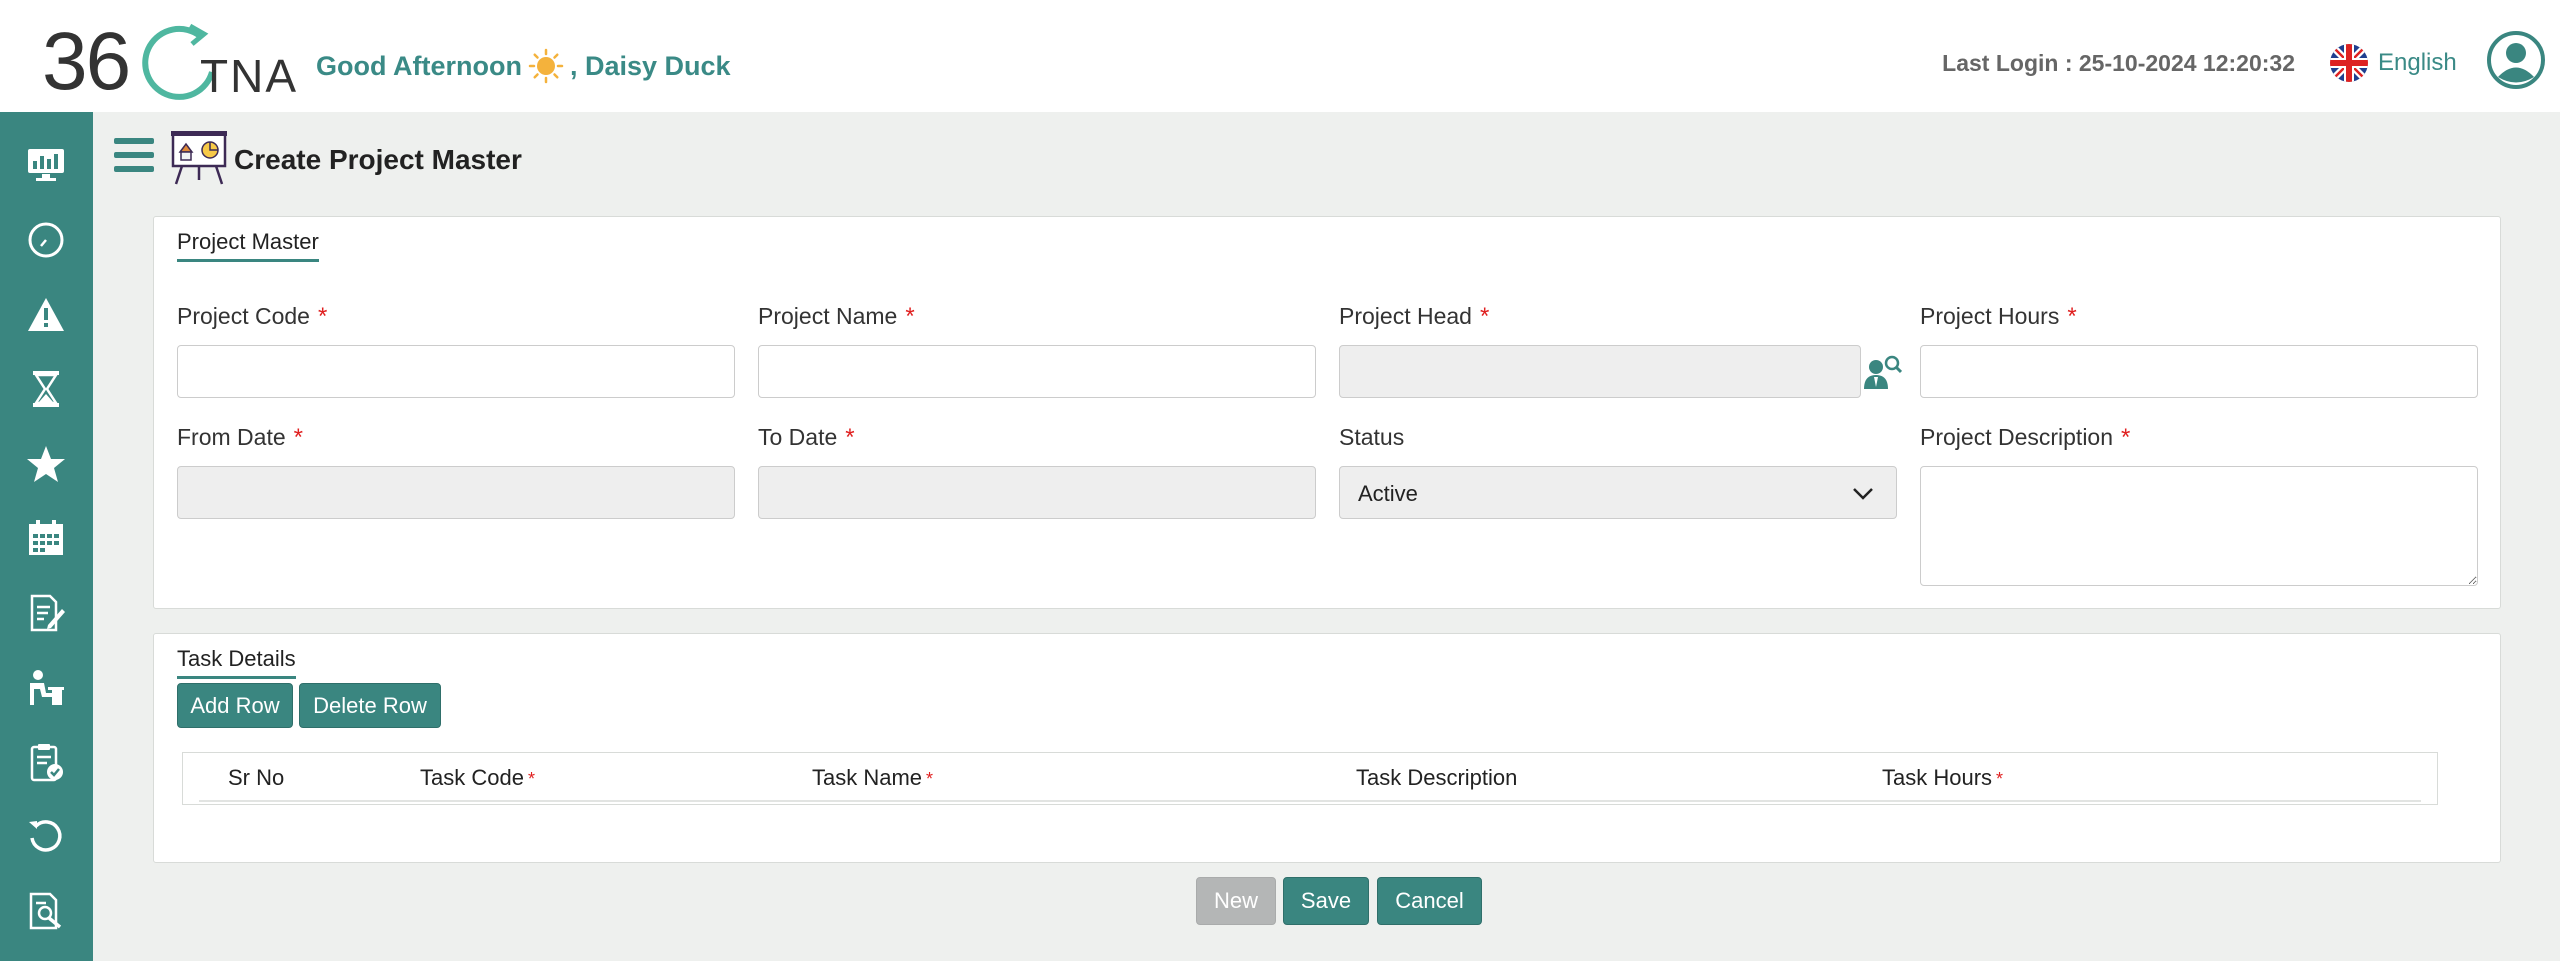 The height and width of the screenshot is (961, 2560). I want to click on delete-row-button: Delete Row, so click(370, 705).